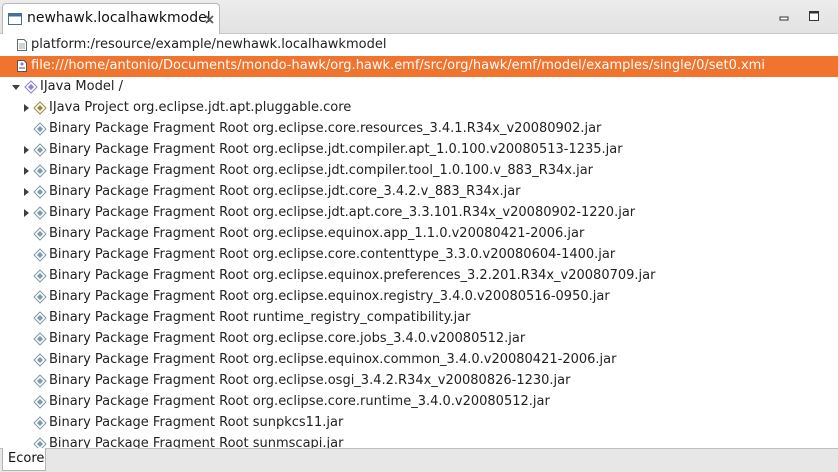 The height and width of the screenshot is (472, 838). What do you see at coordinates (15, 19) in the screenshot?
I see `model-editor-icon` at bounding box center [15, 19].